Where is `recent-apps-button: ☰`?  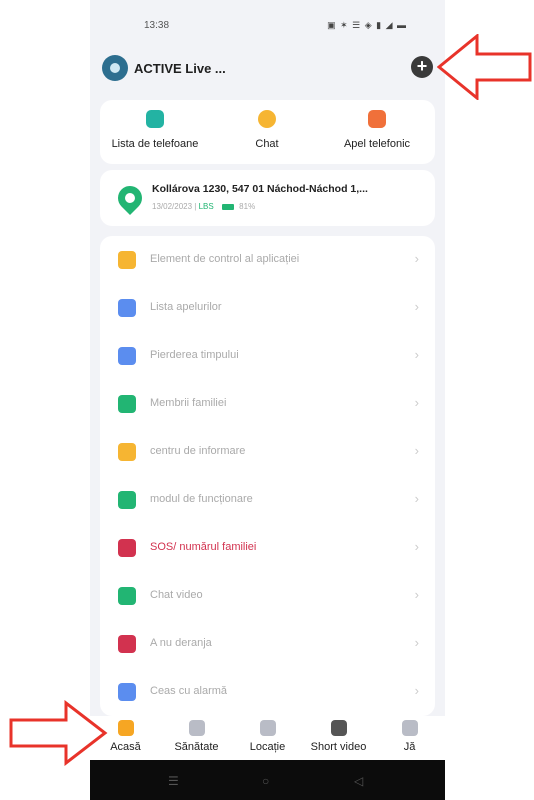 recent-apps-button: ☰ is located at coordinates (173, 781).